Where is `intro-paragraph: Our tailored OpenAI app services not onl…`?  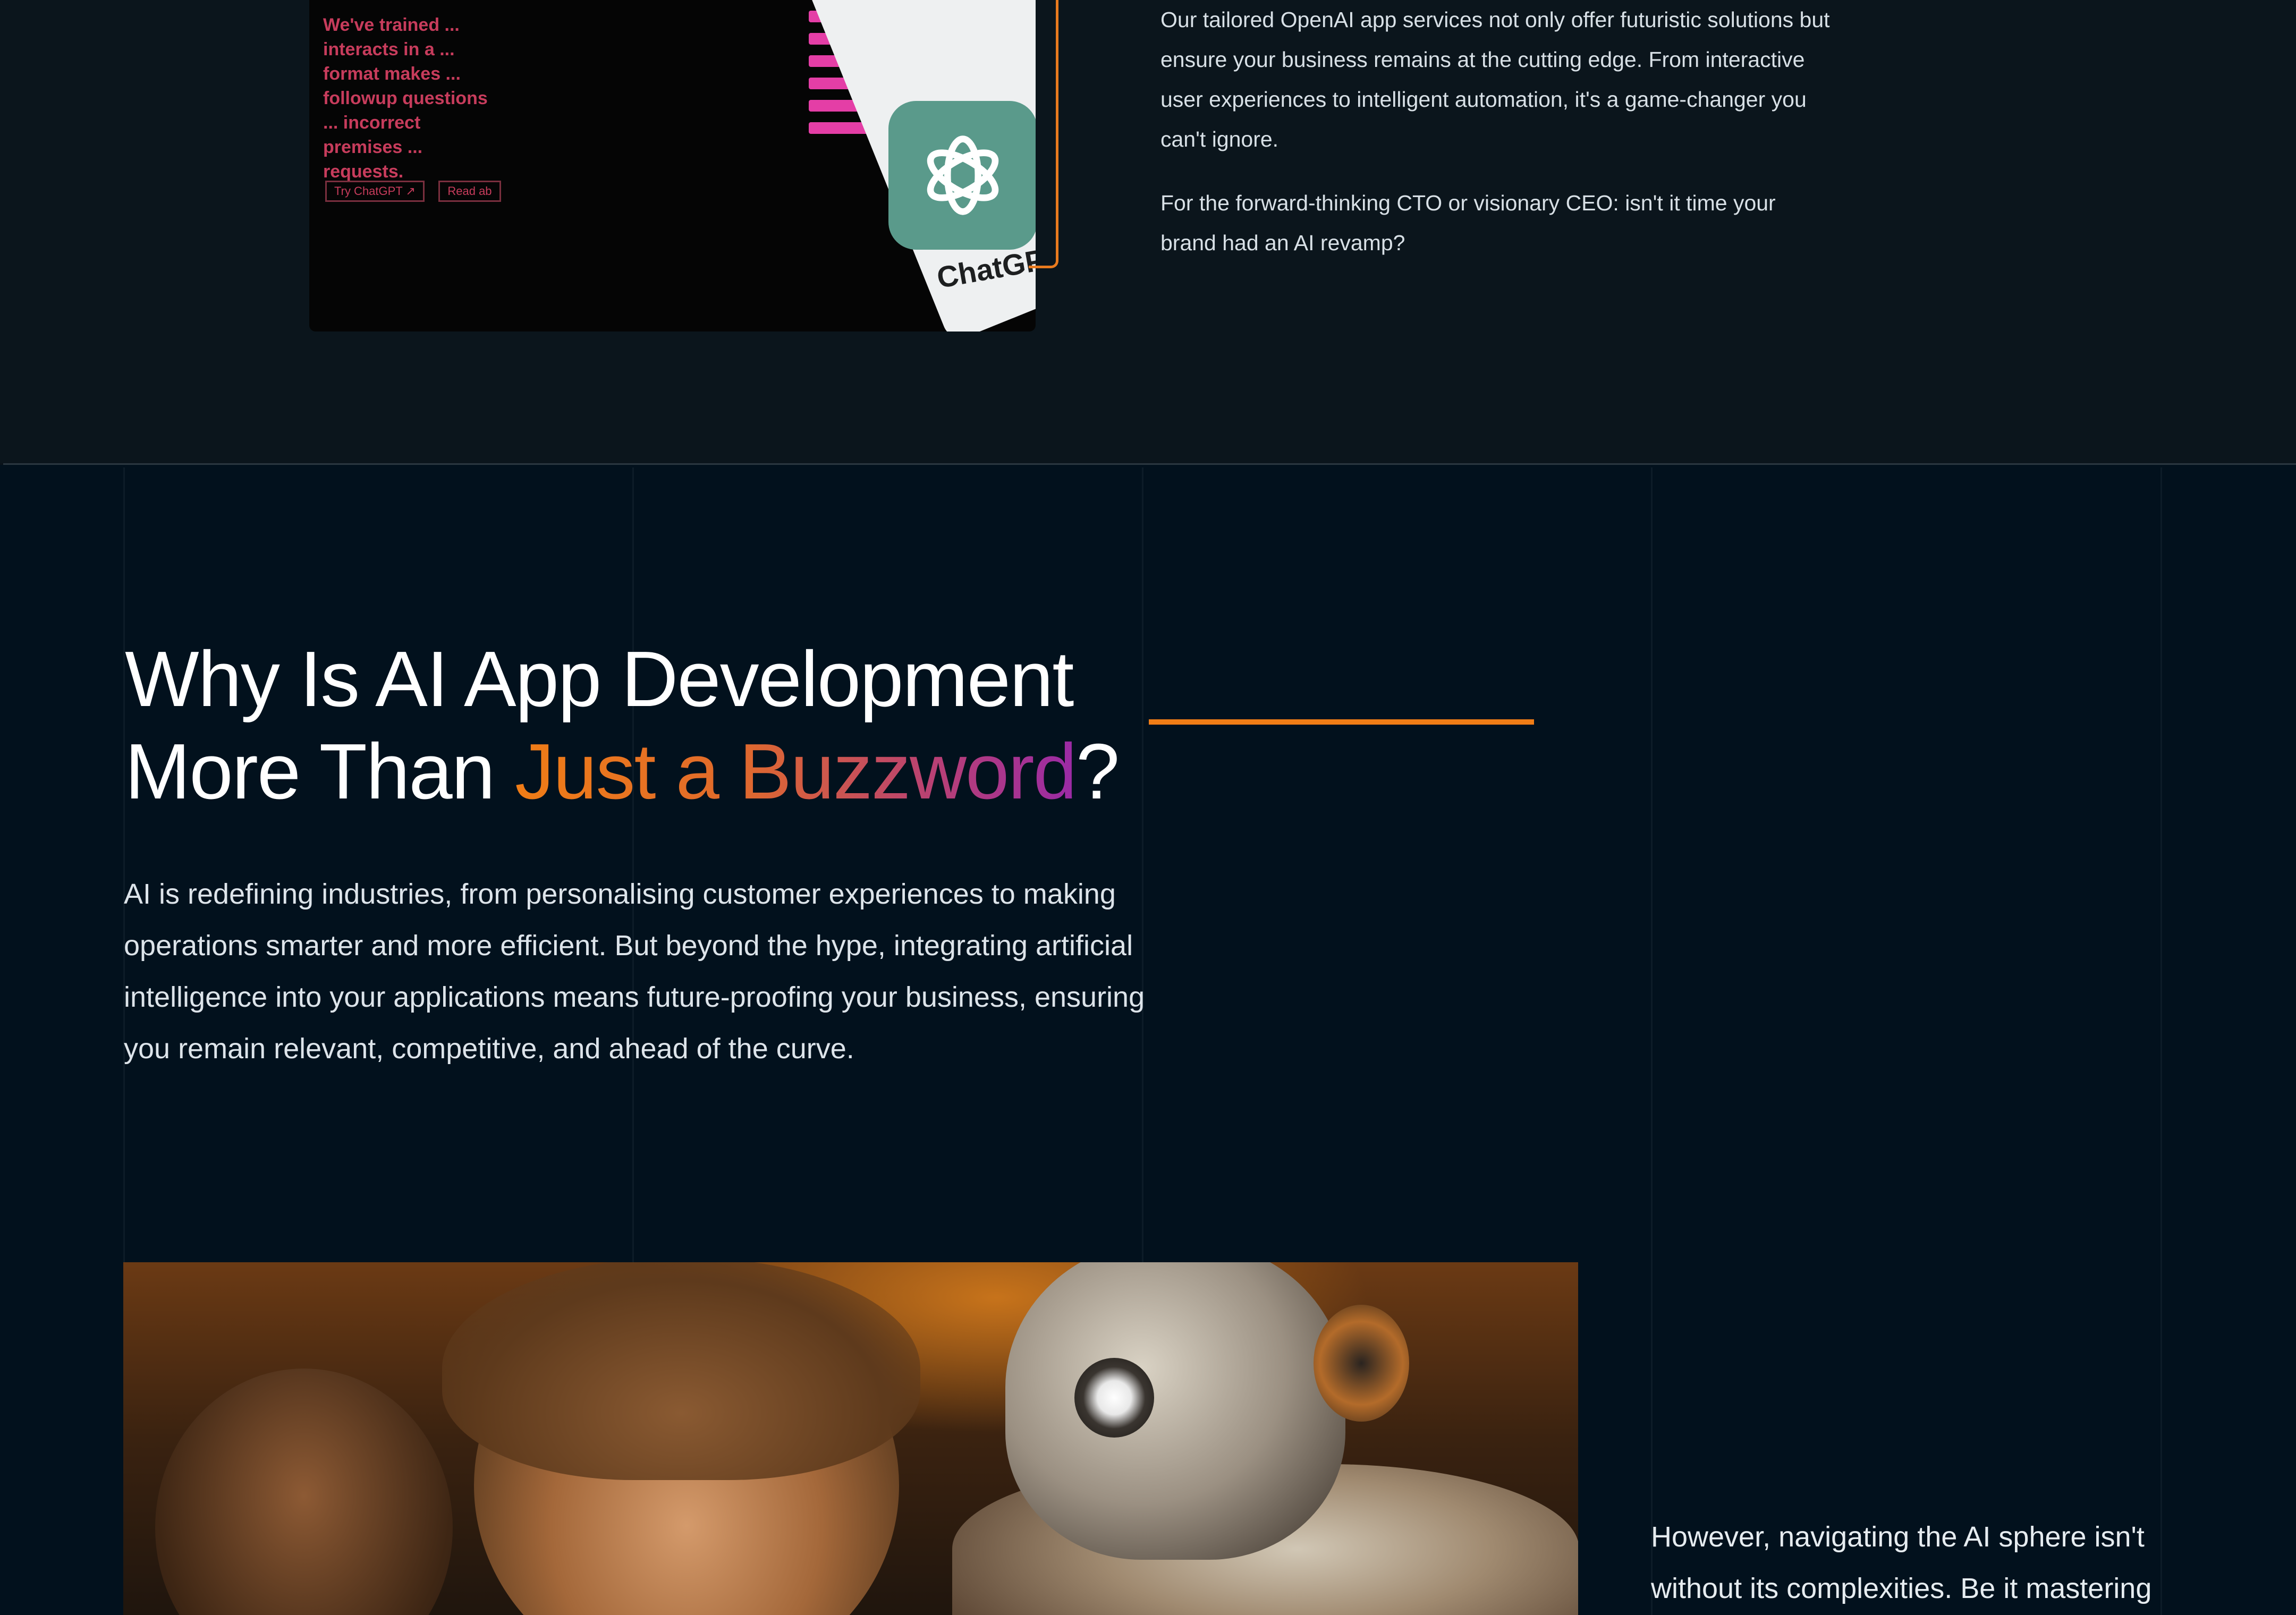
intro-paragraph: Our tailored OpenAI app services not onl… is located at coordinates (1495, 79).